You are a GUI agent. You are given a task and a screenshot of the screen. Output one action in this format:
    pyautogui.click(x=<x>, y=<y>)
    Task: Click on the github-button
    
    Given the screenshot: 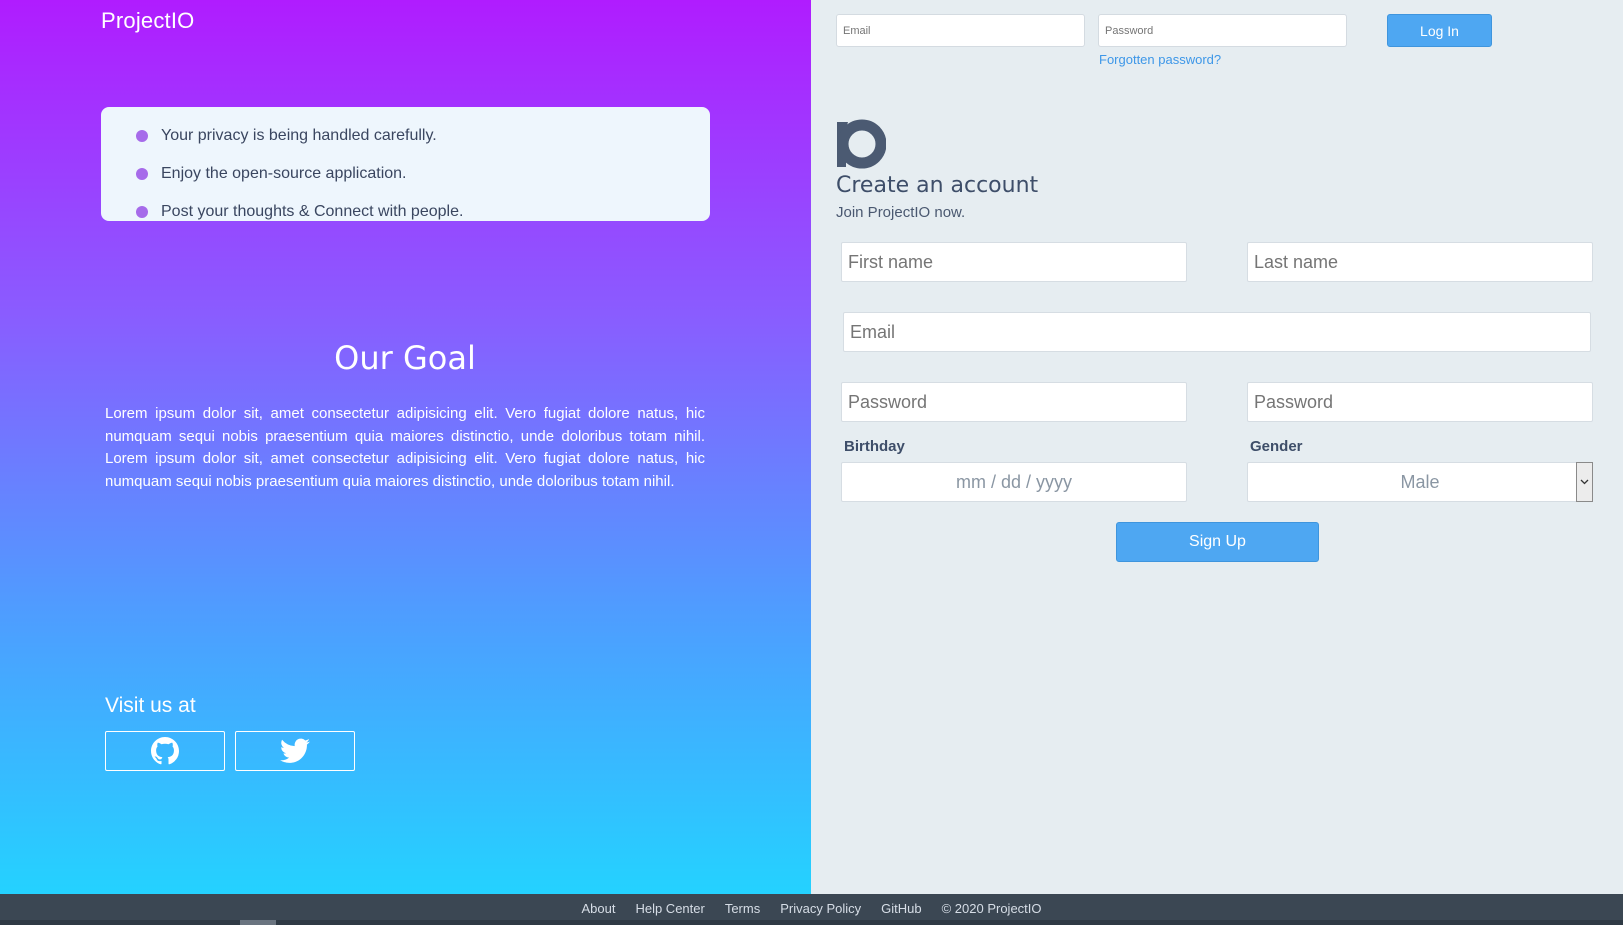 What is the action you would take?
    pyautogui.click(x=165, y=751)
    